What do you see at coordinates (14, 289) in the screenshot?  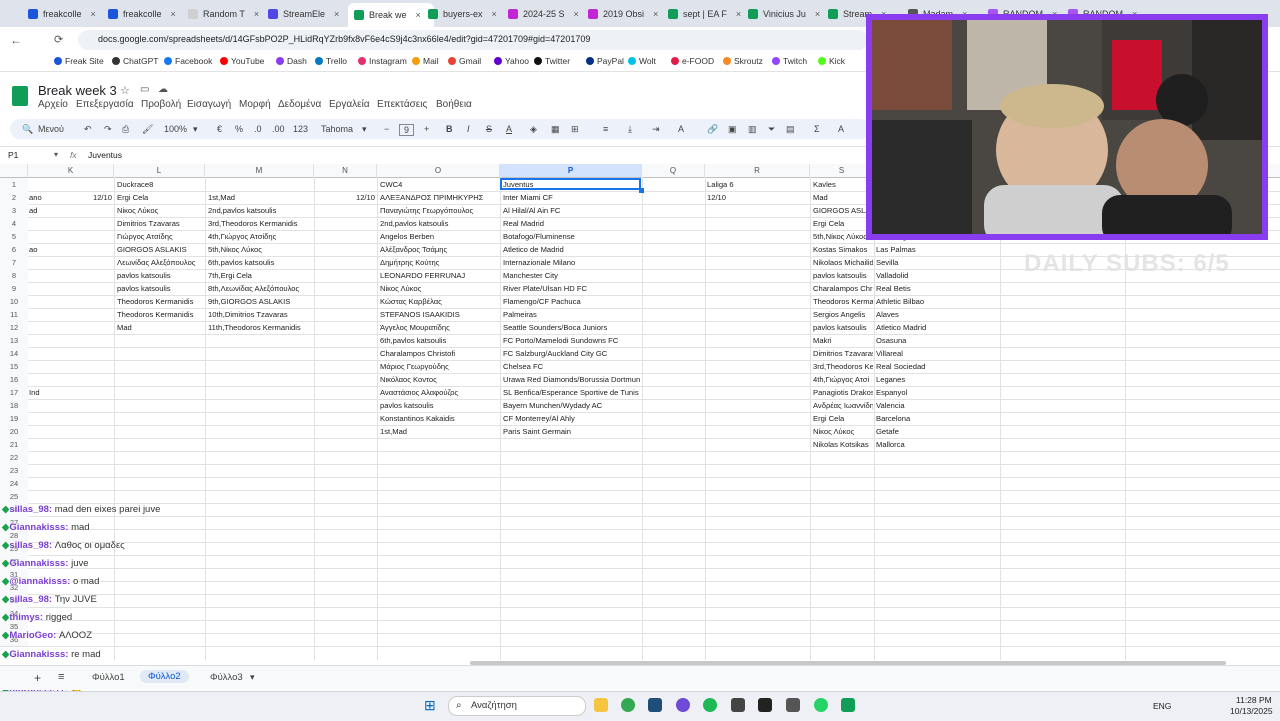 I see `row-header: 9` at bounding box center [14, 289].